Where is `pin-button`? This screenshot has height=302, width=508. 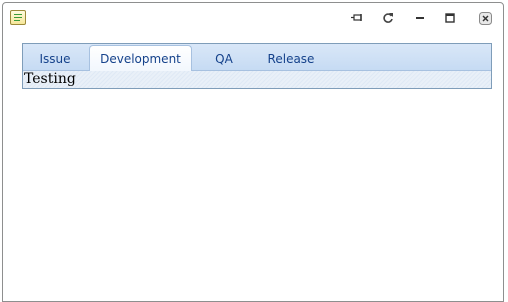
pin-button is located at coordinates (357, 18).